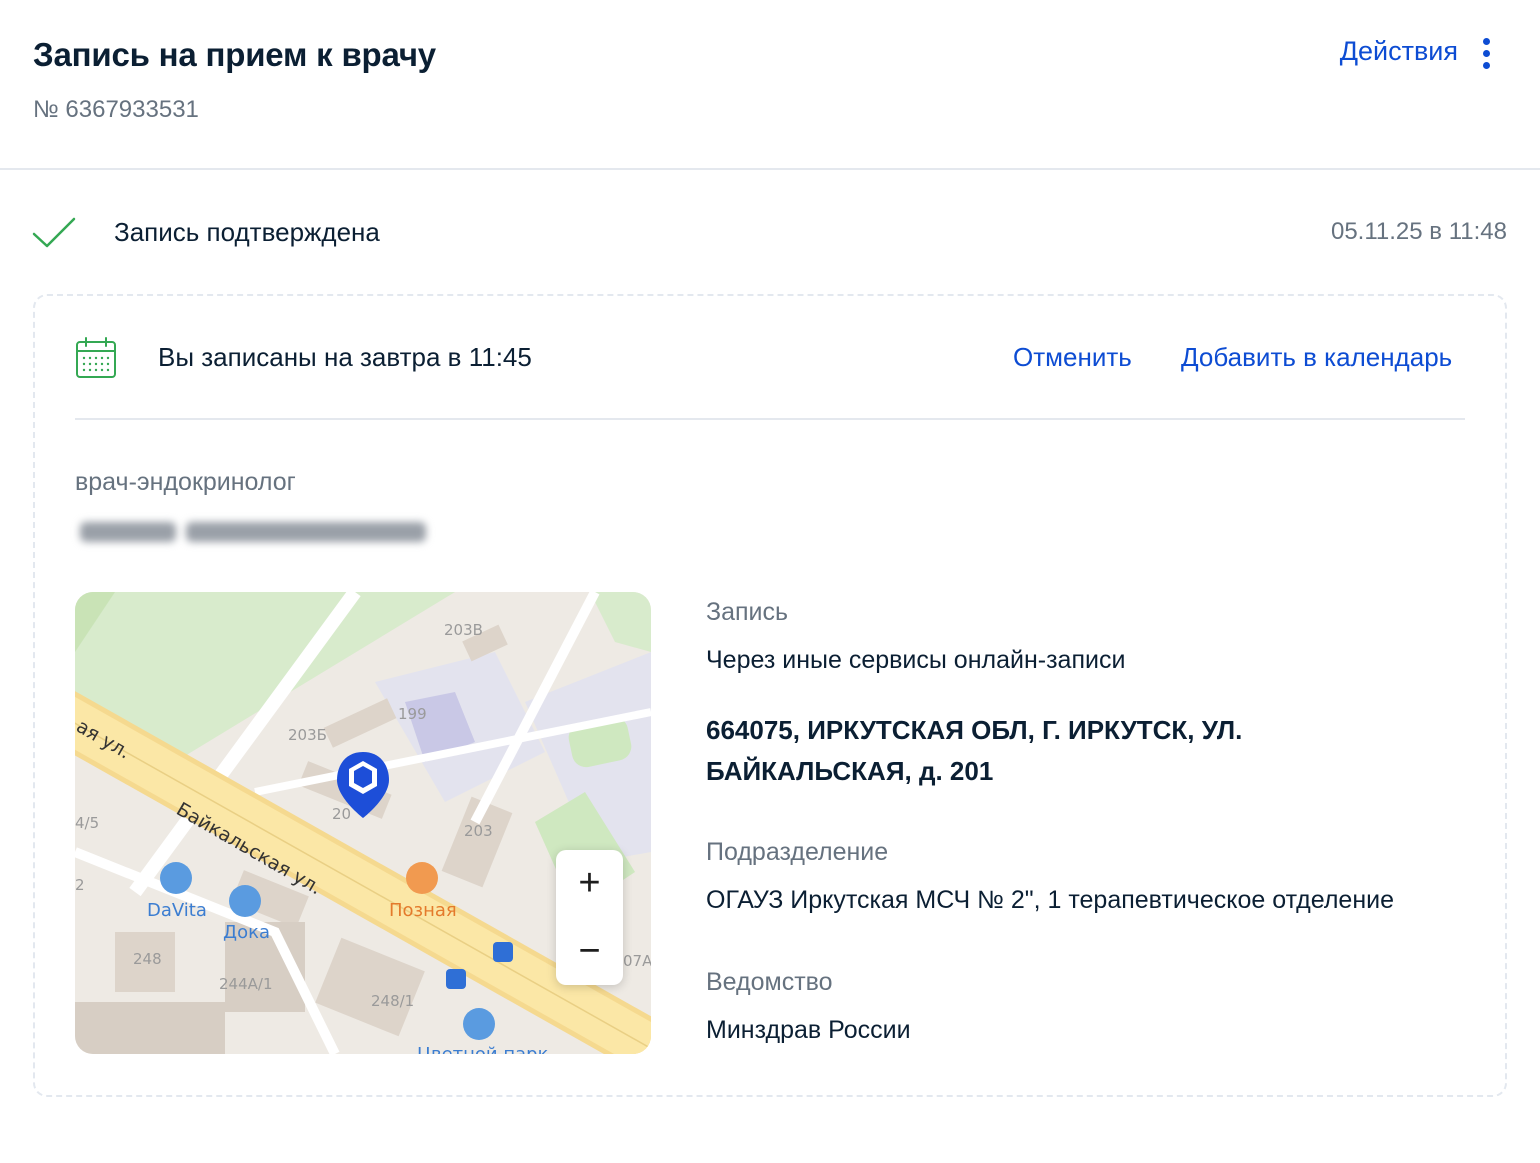  What do you see at coordinates (412, 714) in the screenshot?
I see `map-label: 199` at bounding box center [412, 714].